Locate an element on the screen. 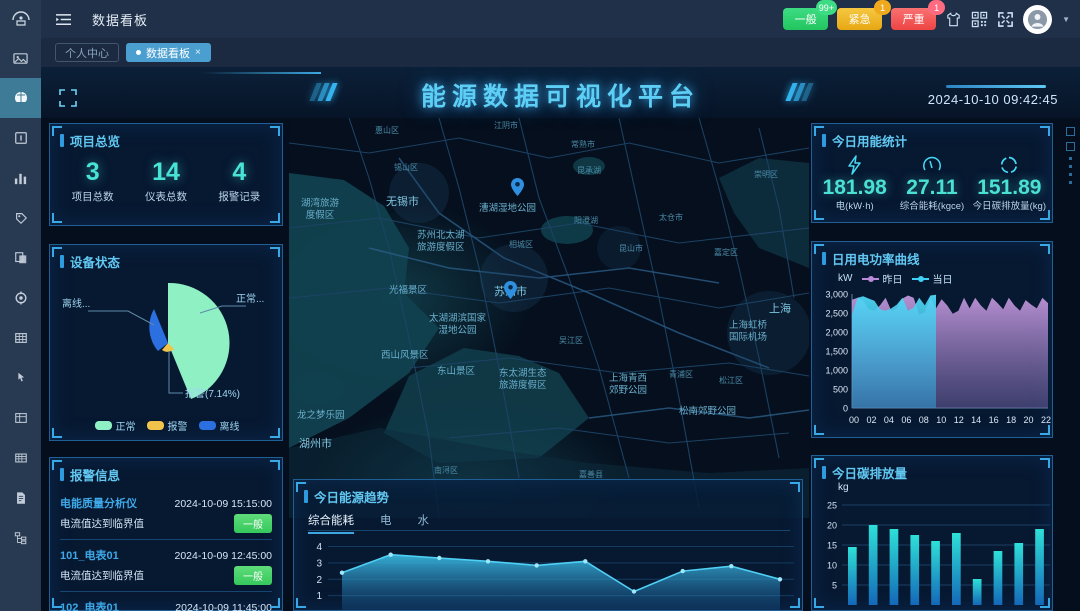 The height and width of the screenshot is (611, 1080). sidebar-item-copy is located at coordinates (20, 258).